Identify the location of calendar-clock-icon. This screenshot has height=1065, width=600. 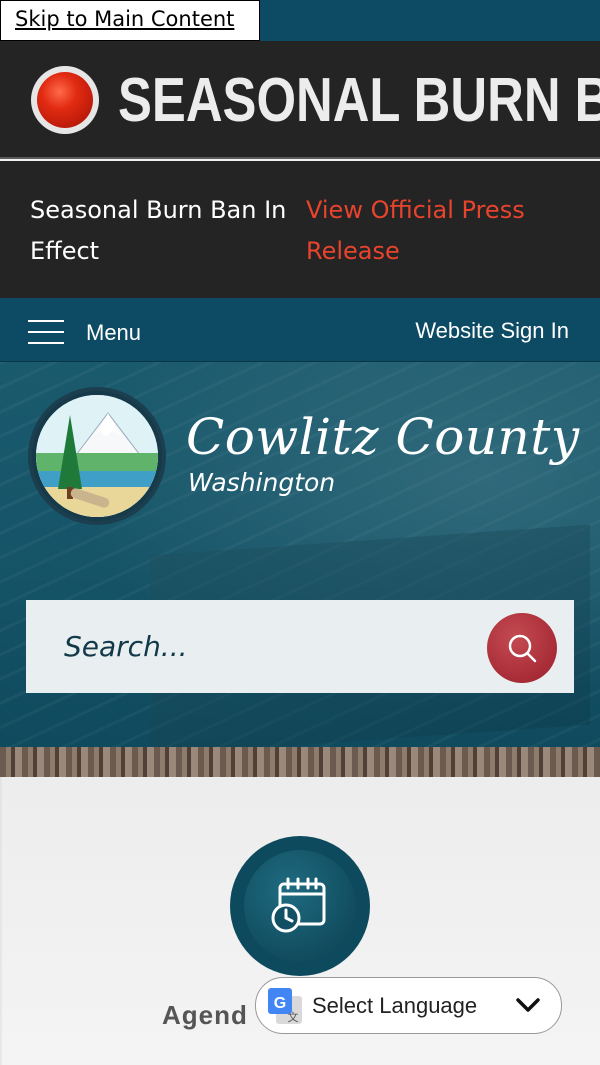
(300, 906).